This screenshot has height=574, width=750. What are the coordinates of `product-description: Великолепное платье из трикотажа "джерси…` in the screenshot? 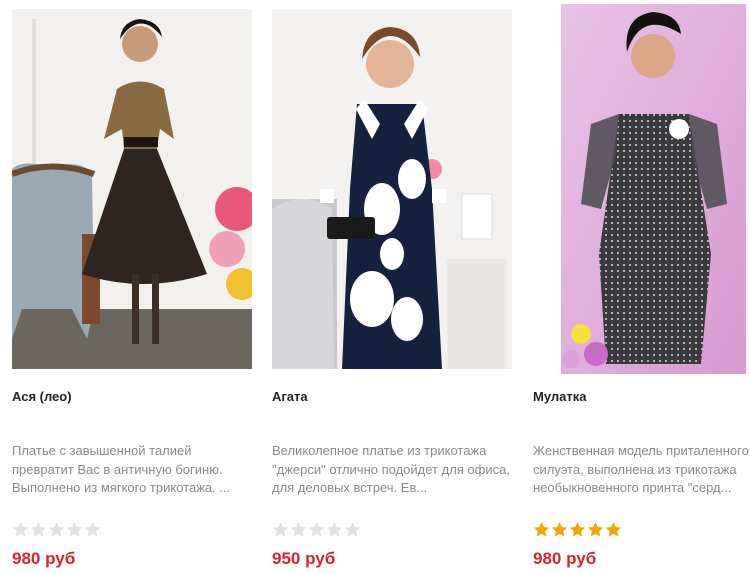 It's located at (391, 469).